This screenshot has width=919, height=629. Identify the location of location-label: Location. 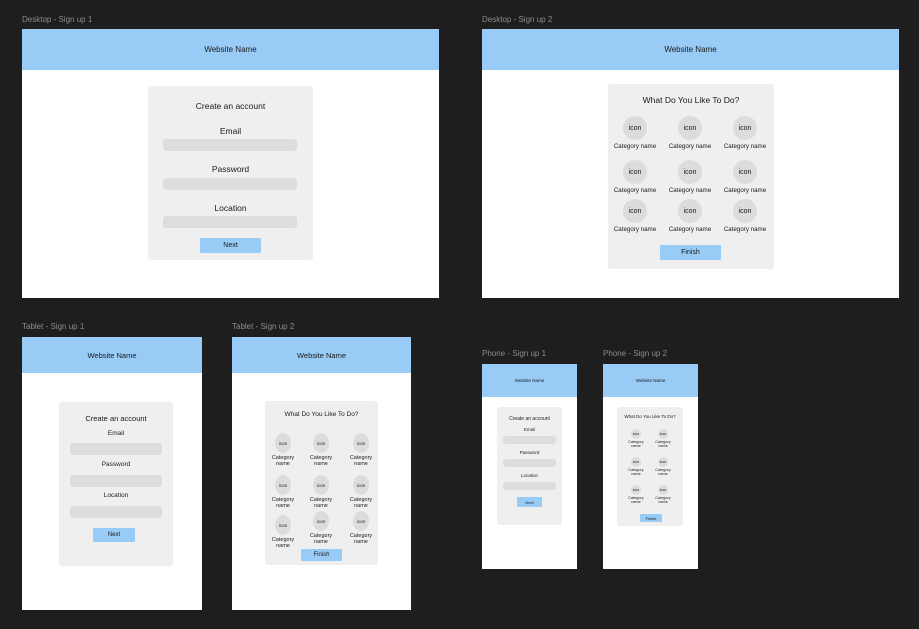
(230, 208).